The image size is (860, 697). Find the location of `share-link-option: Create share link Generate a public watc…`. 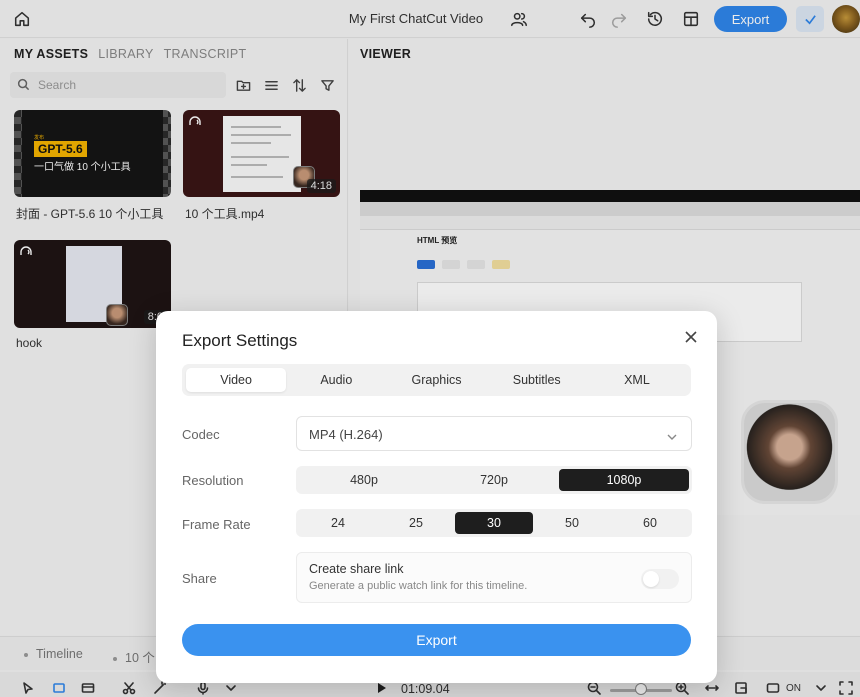

share-link-option: Create share link Generate a public watc… is located at coordinates (494, 577).